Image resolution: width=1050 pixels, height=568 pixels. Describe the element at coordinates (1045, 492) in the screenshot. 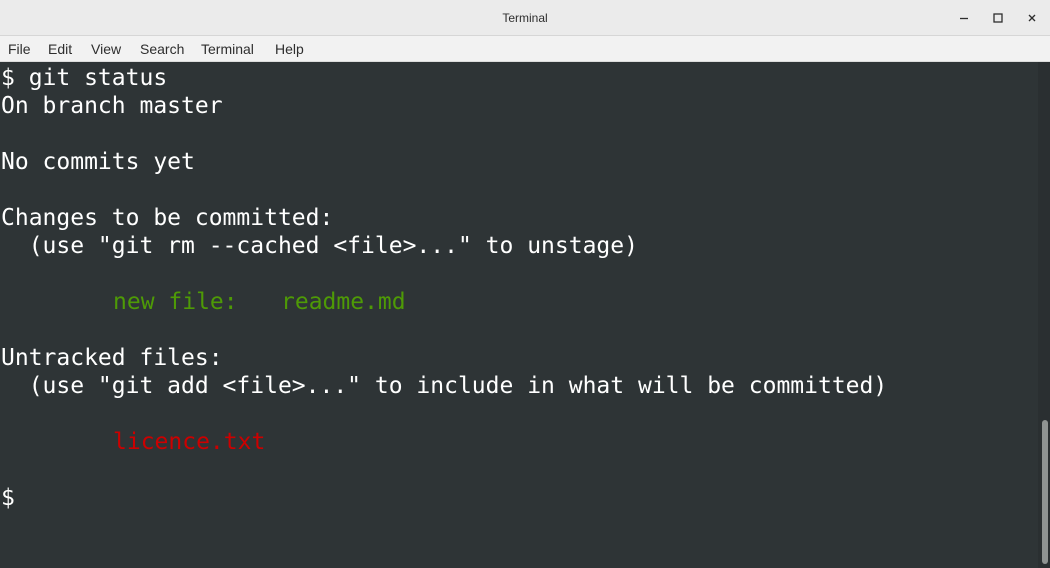

I see `scrollbar-thumb` at that location.